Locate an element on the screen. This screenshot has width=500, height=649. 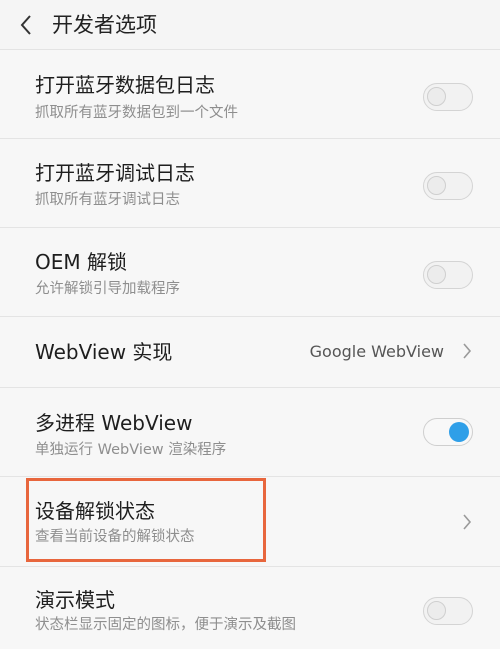
setting-description: 抓取所有蓝牙数据包到一个文件 is located at coordinates (136, 113).